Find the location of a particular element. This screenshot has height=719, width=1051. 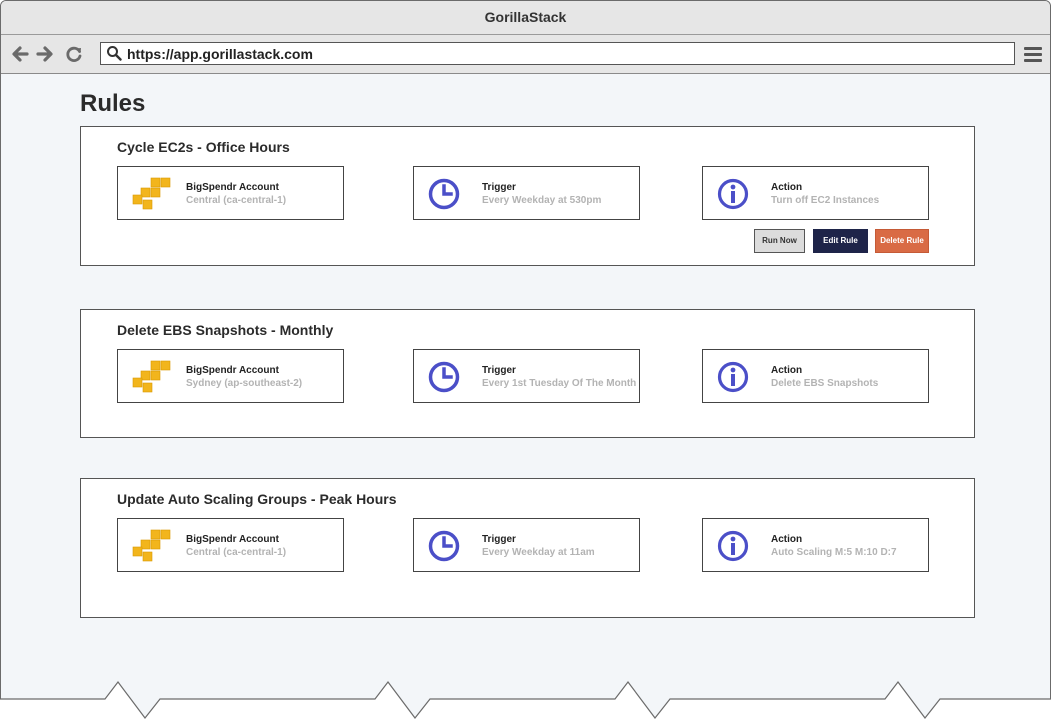

back-arrow-icon is located at coordinates (20, 54).